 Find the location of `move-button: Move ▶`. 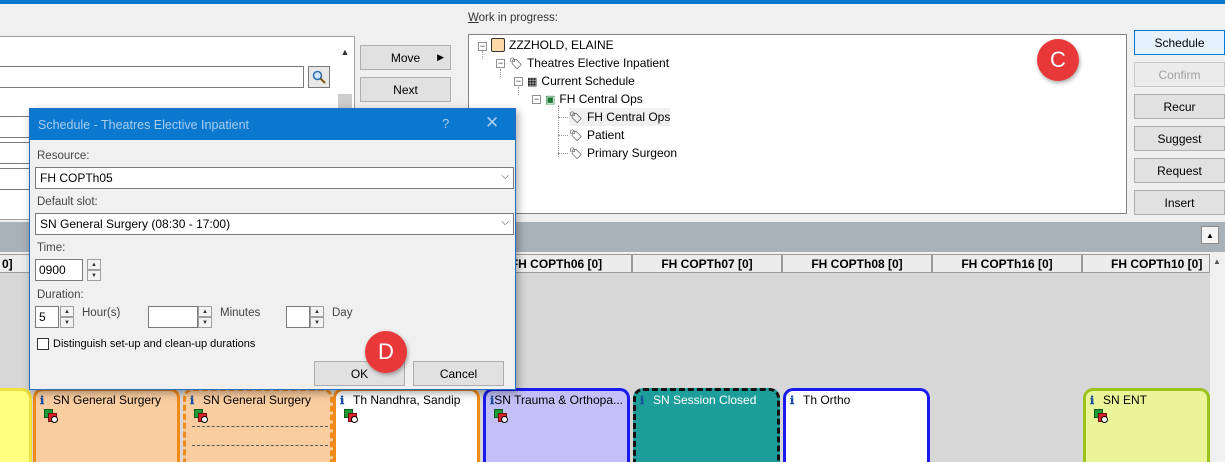

move-button: Move ▶ is located at coordinates (405, 57).